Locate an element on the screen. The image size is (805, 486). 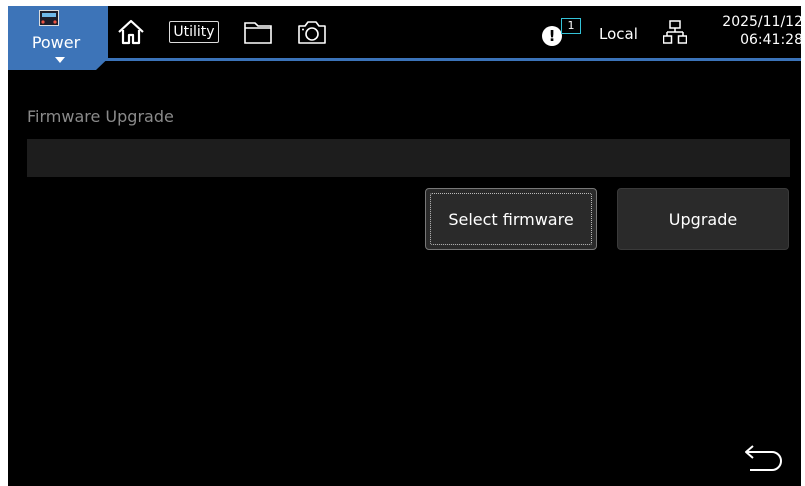
camera-icon is located at coordinates (312, 32).